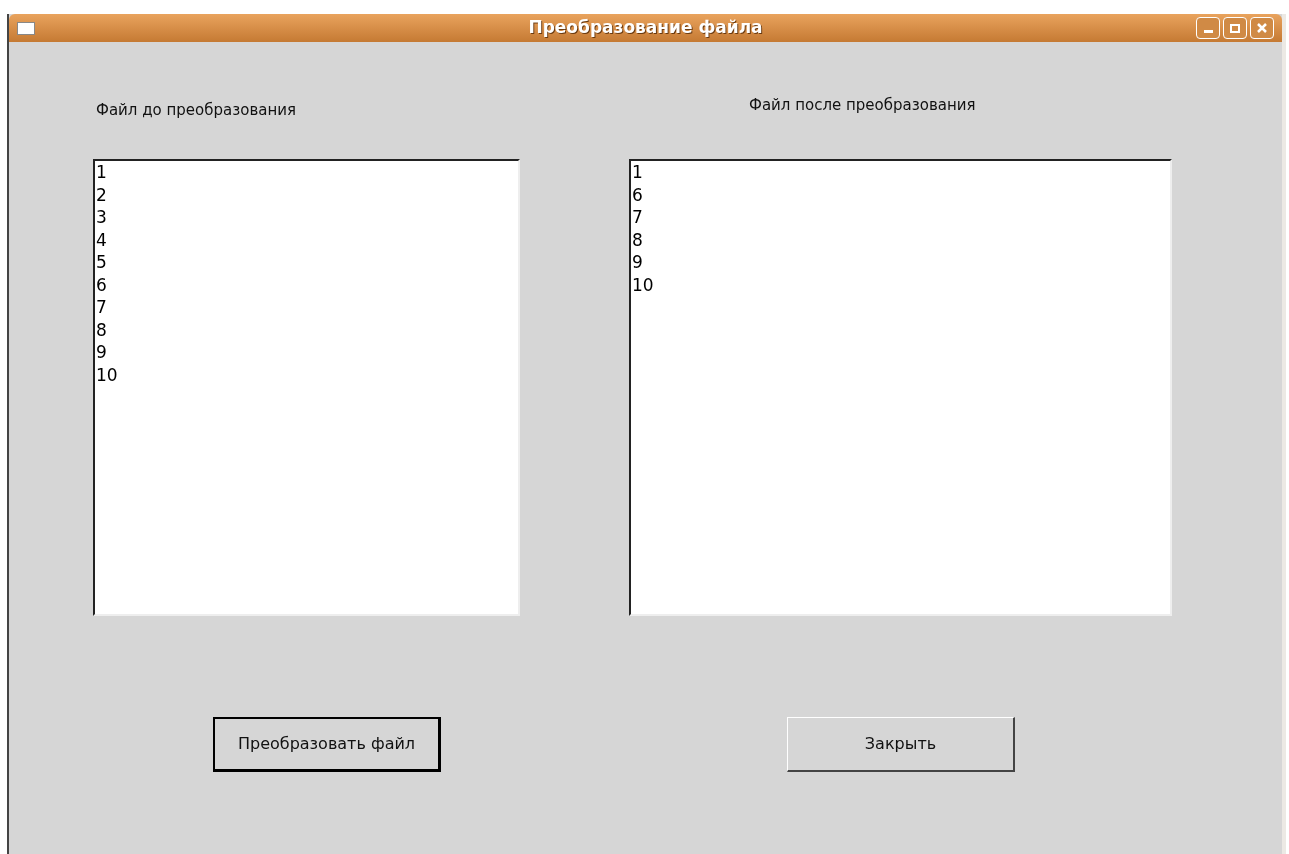 This screenshot has height=854, width=1289. I want to click on close-icon, so click(1262, 28).